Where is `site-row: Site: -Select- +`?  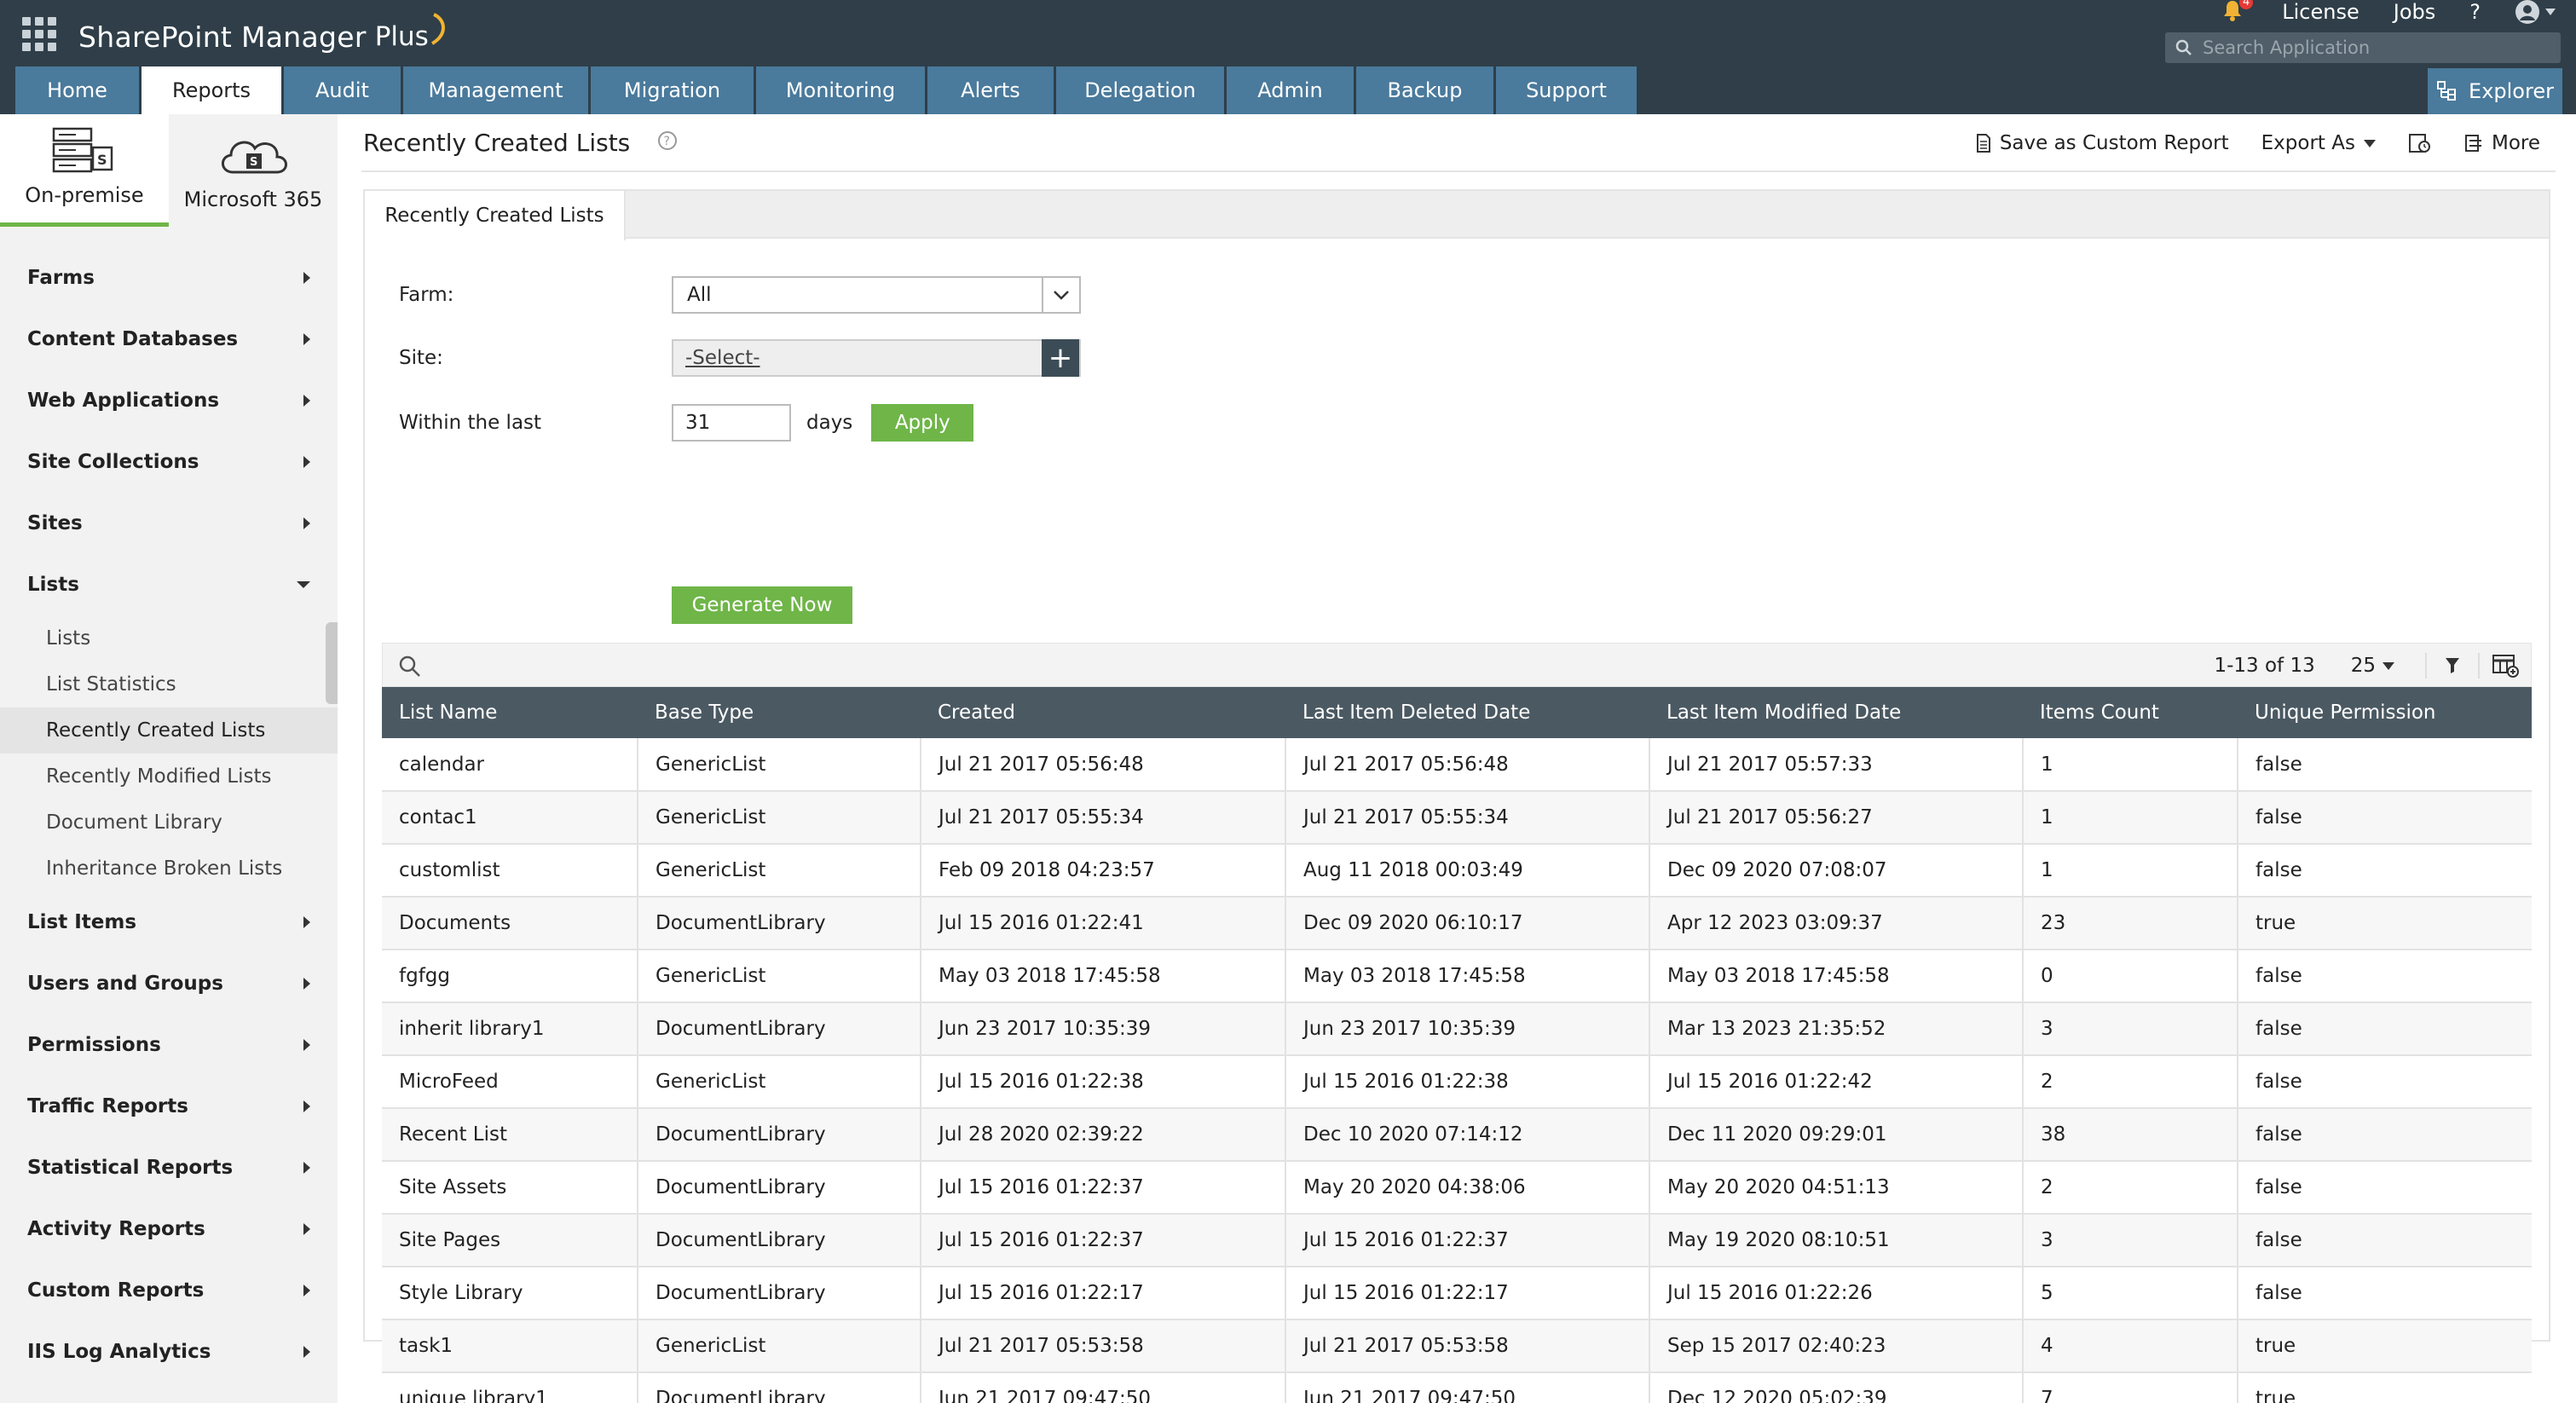 site-row: Site: -Select- + is located at coordinates (740, 358).